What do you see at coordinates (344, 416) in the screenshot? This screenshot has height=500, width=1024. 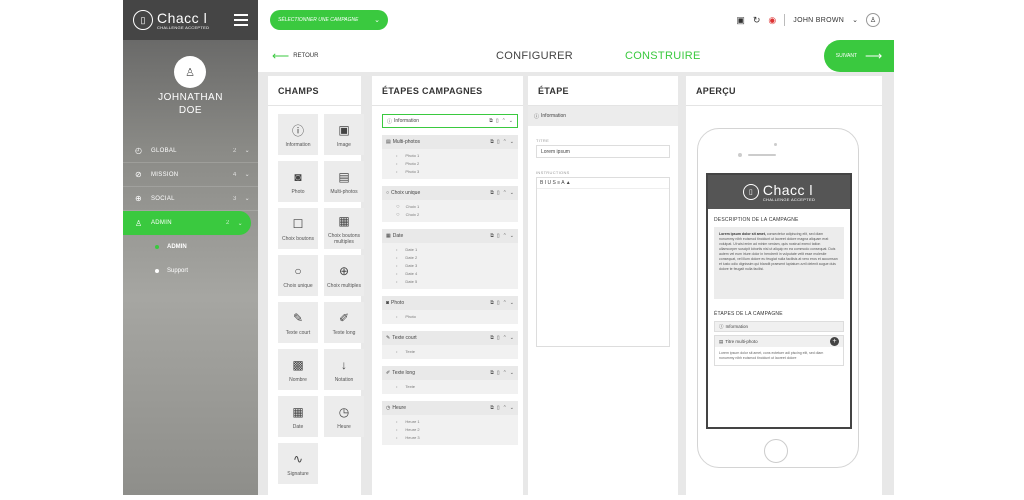 I see `field-tile: ◷ Heure` at bounding box center [344, 416].